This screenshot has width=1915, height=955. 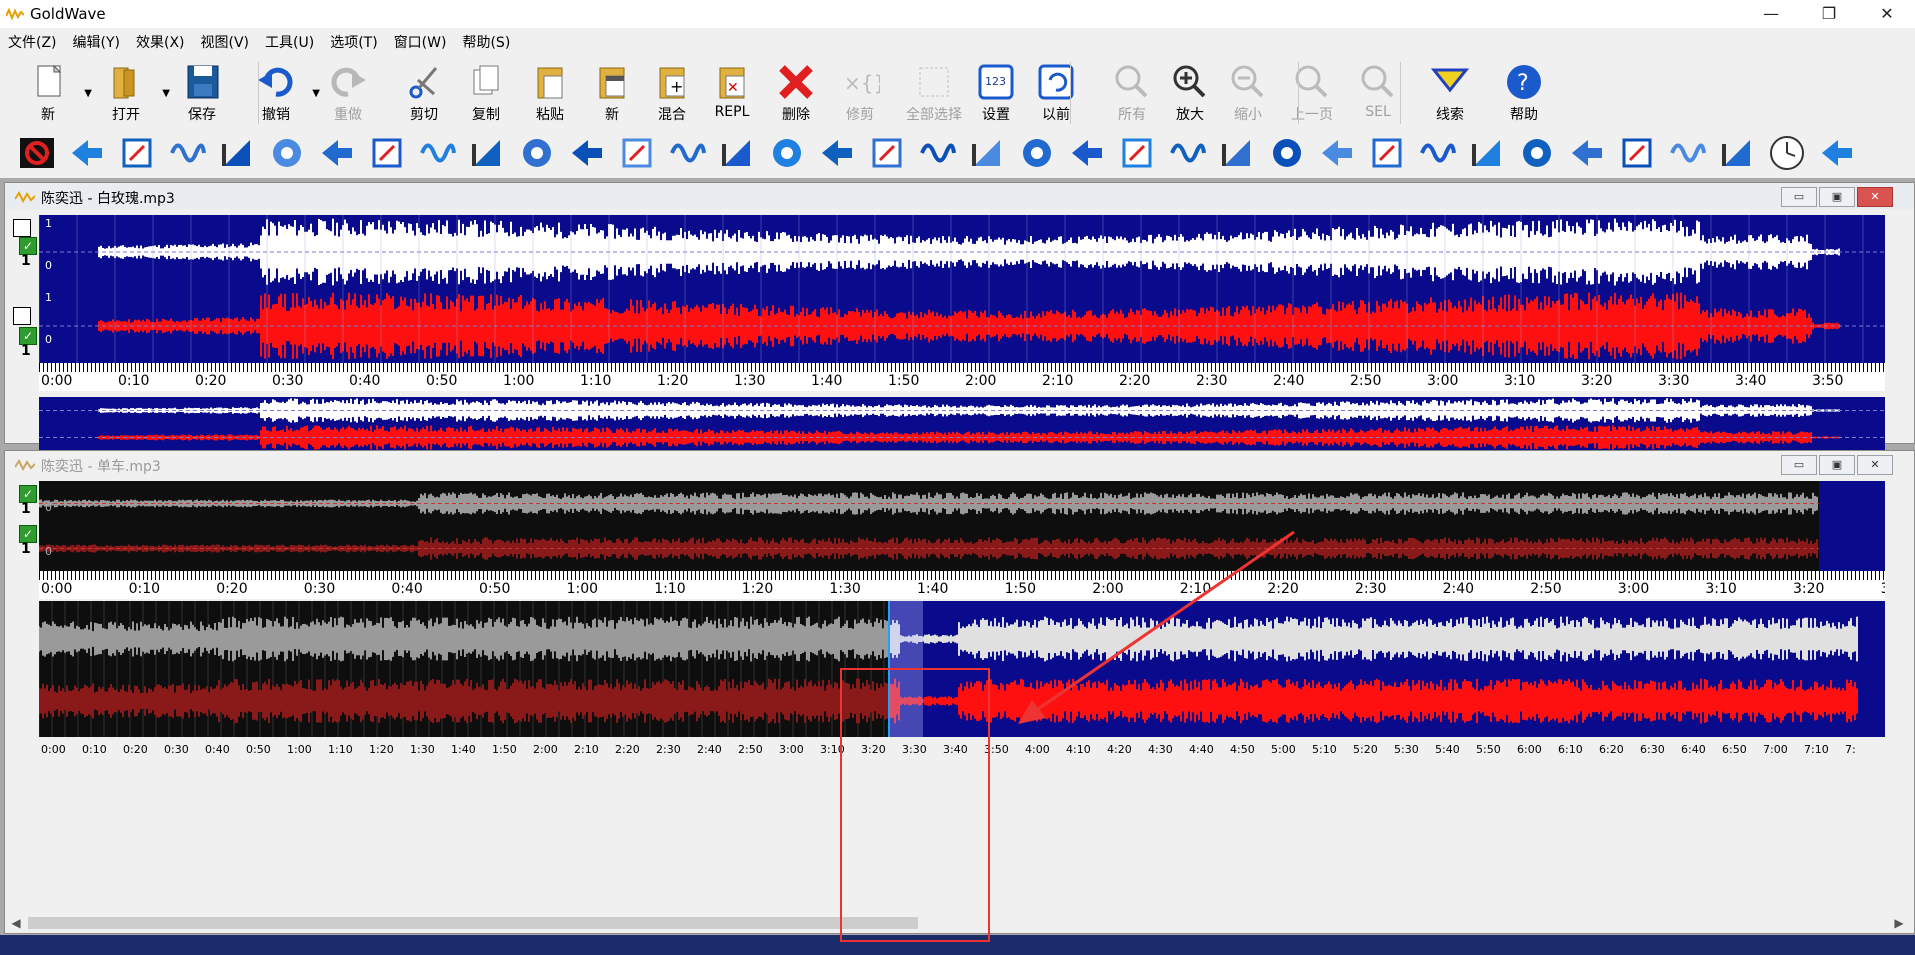 I want to click on menu-item-3: 视图(V), so click(x=225, y=40).